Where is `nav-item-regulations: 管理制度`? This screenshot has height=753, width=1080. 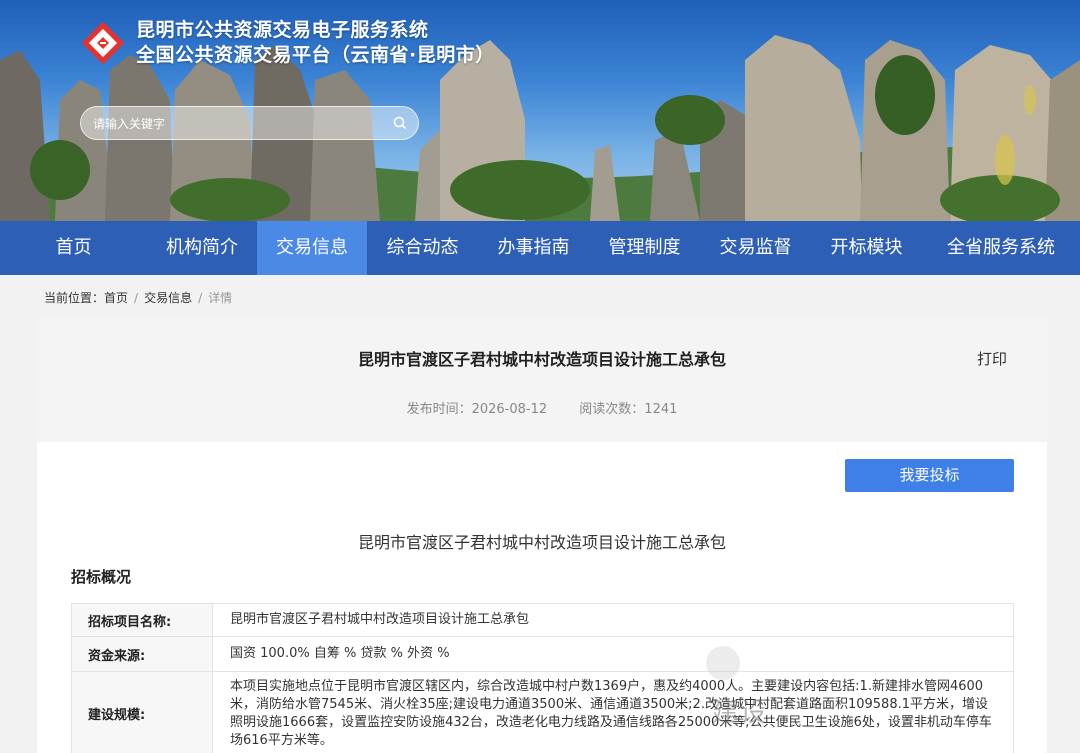
nav-item-regulations: 管理制度 is located at coordinates (644, 248).